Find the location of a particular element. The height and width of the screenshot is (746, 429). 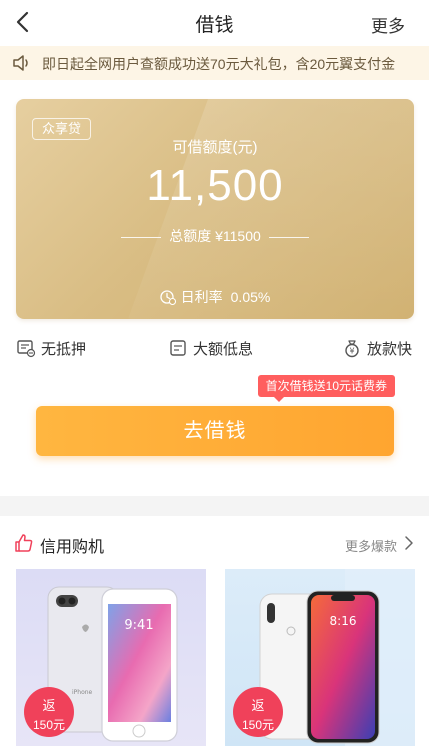

more-deals-link: 更多爆款 is located at coordinates (371, 545).